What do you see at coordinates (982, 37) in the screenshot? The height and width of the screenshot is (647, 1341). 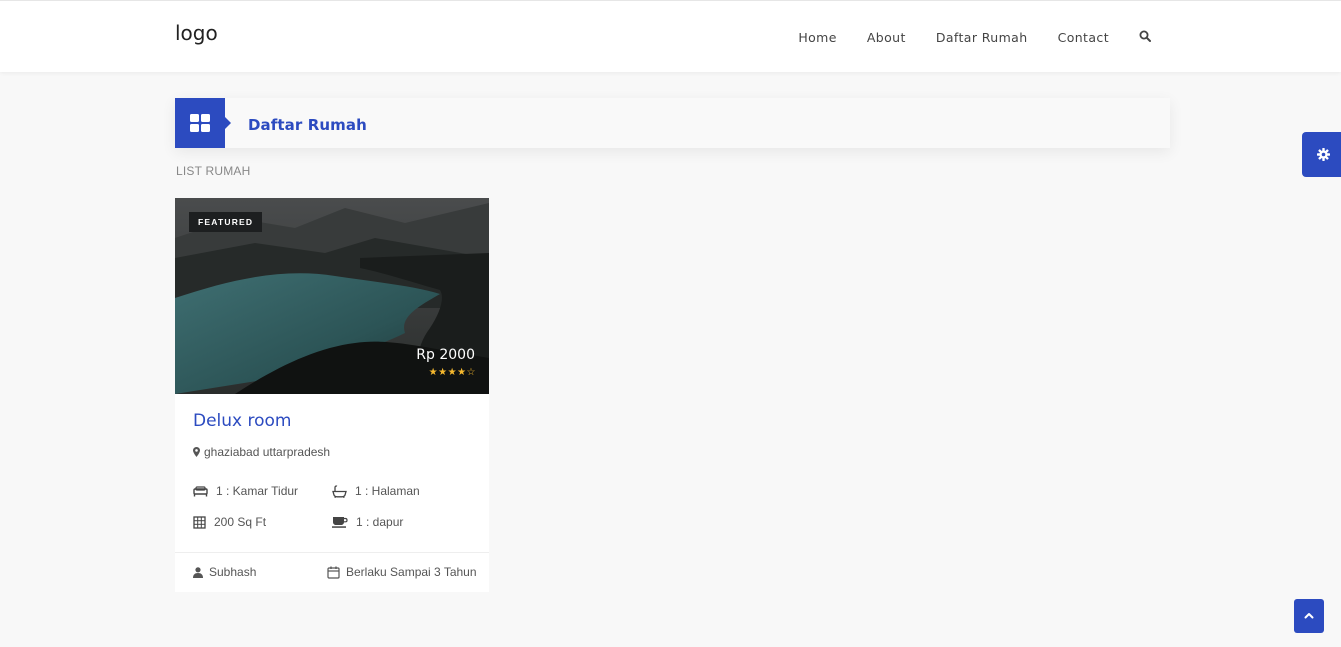 I see `nav-daftar-rumah: Daftar Rumah` at bounding box center [982, 37].